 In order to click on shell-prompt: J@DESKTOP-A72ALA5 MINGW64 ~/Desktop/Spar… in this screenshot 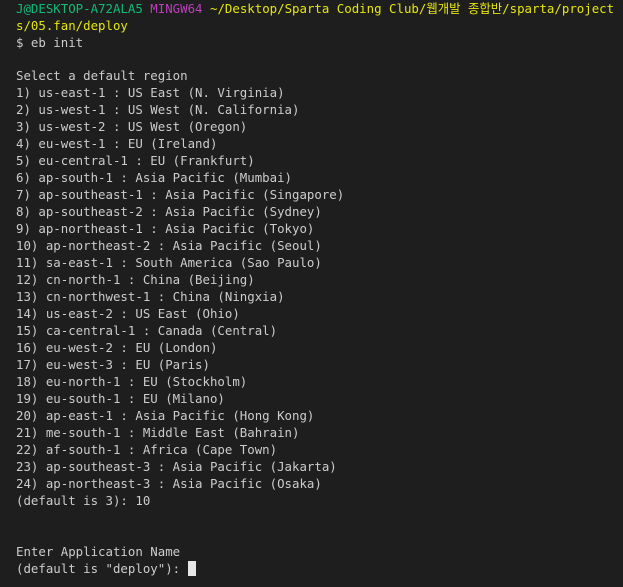, I will do `click(316, 25)`.